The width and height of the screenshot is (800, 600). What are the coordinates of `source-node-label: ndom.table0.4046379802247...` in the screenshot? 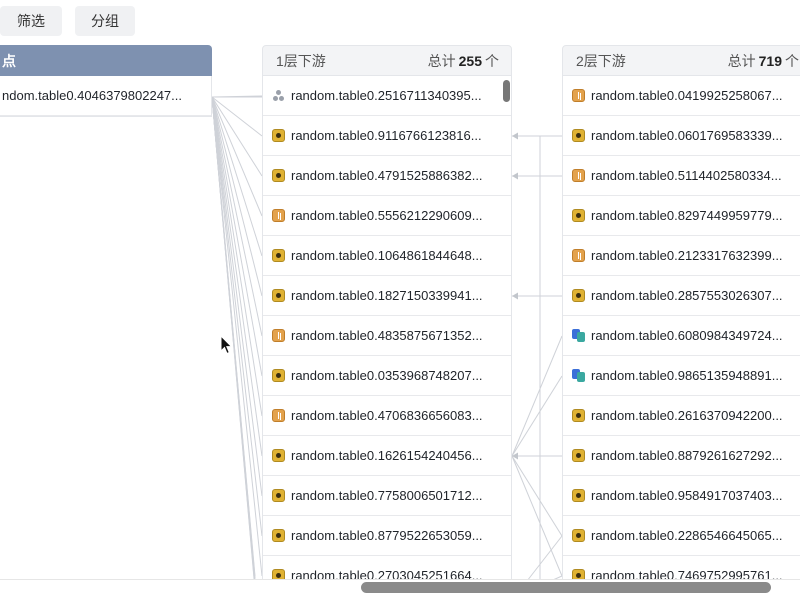 It's located at (92, 95).